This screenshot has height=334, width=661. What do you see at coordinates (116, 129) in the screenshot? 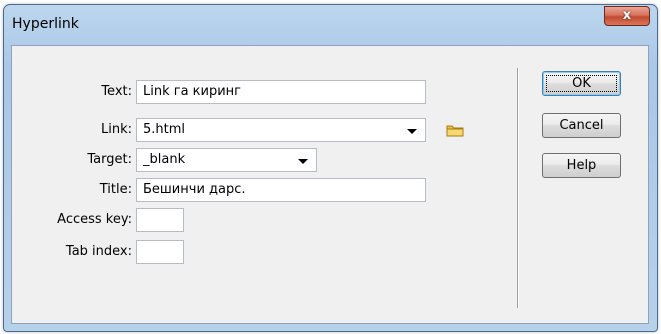
I see `link-label: Link:` at bounding box center [116, 129].